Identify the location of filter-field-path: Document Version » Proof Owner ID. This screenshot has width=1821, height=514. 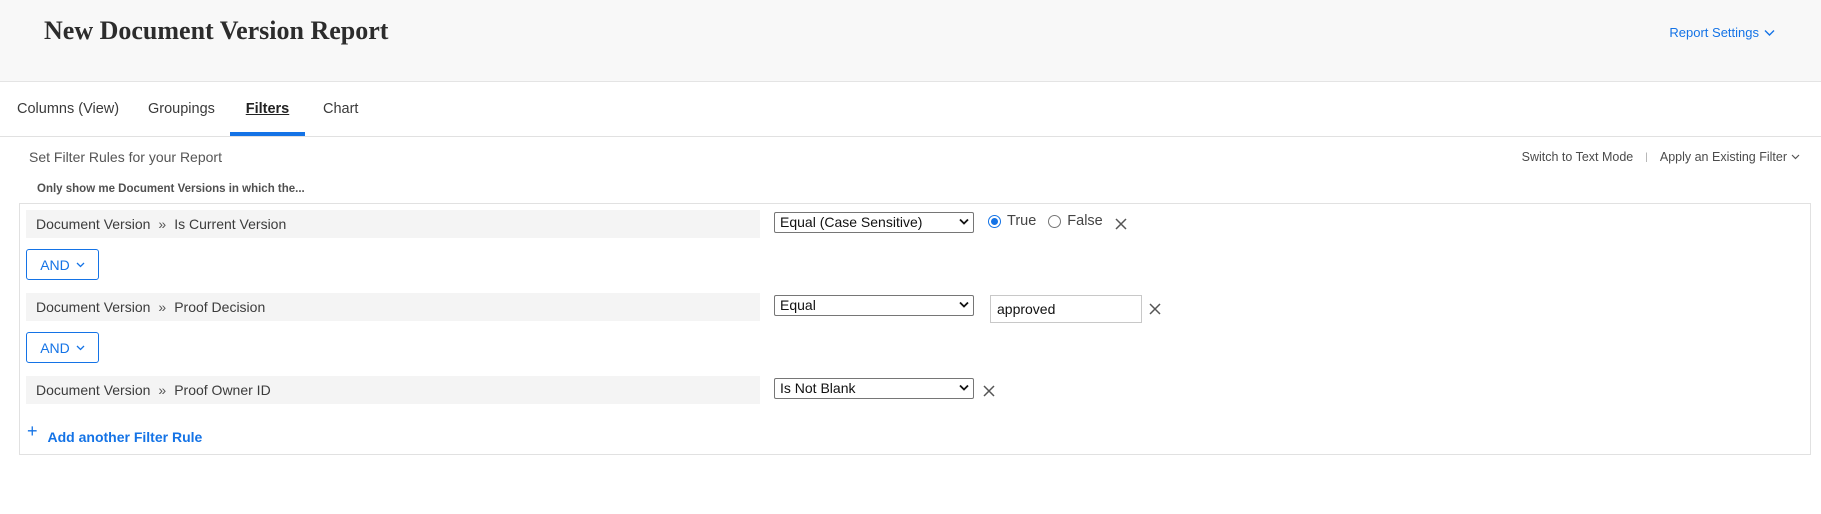
(393, 390).